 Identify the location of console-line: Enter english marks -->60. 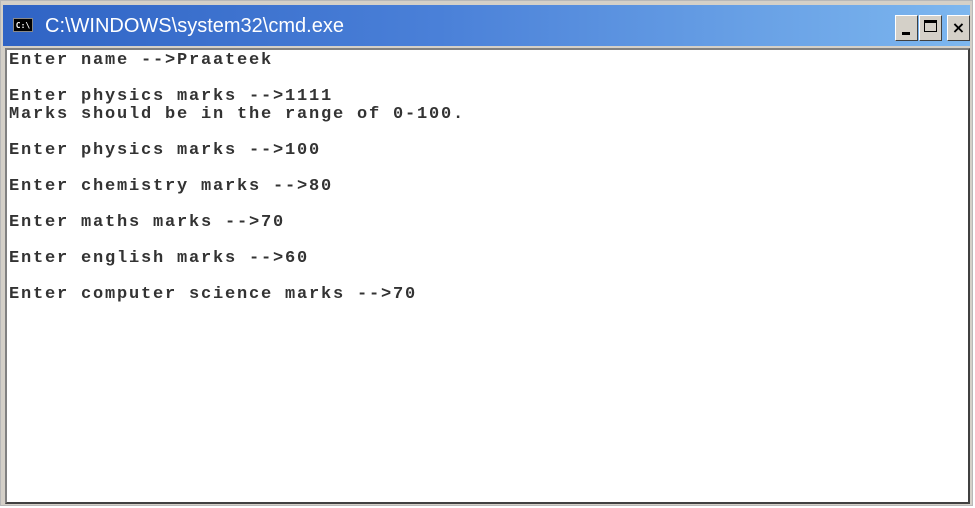
(159, 258).